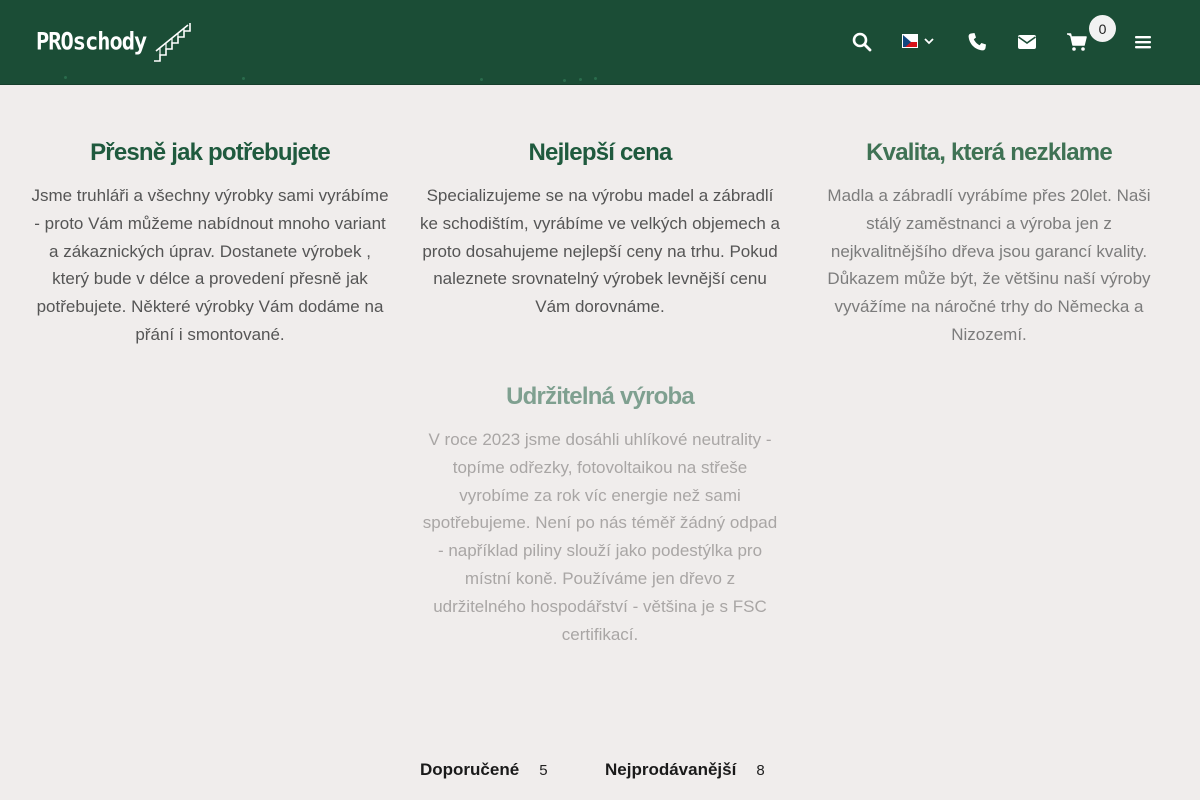 Image resolution: width=1200 pixels, height=800 pixels. I want to click on menu-icon, so click(1143, 42).